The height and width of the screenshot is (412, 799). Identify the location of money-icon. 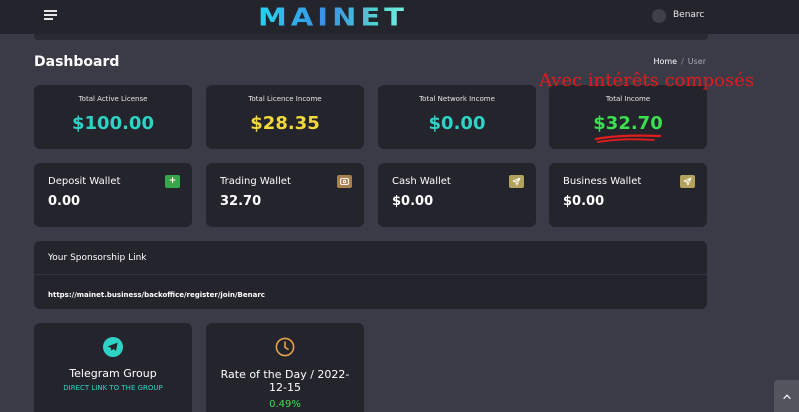
(344, 181).